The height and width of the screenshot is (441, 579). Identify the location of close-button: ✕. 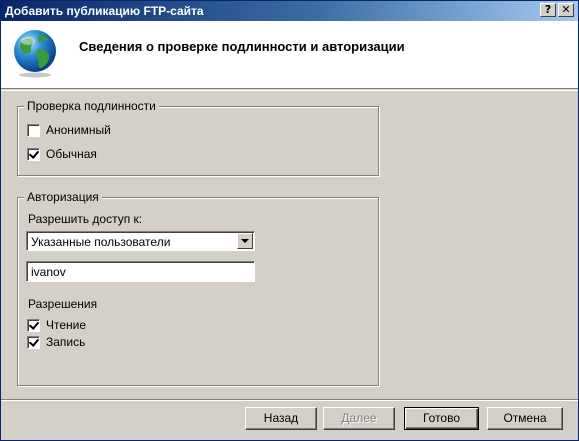
(566, 10).